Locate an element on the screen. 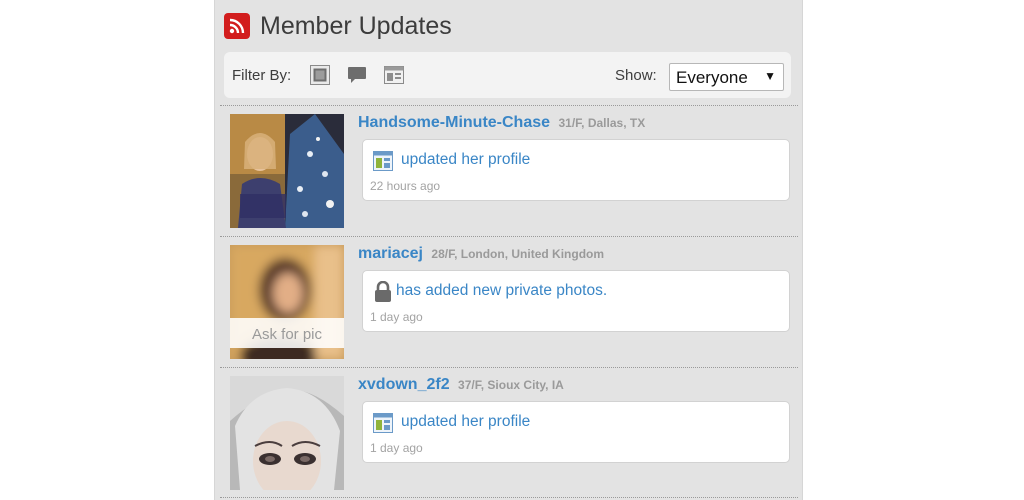 The width and height of the screenshot is (1024, 500). member-meta: 31/F, Dallas, TX is located at coordinates (602, 123).